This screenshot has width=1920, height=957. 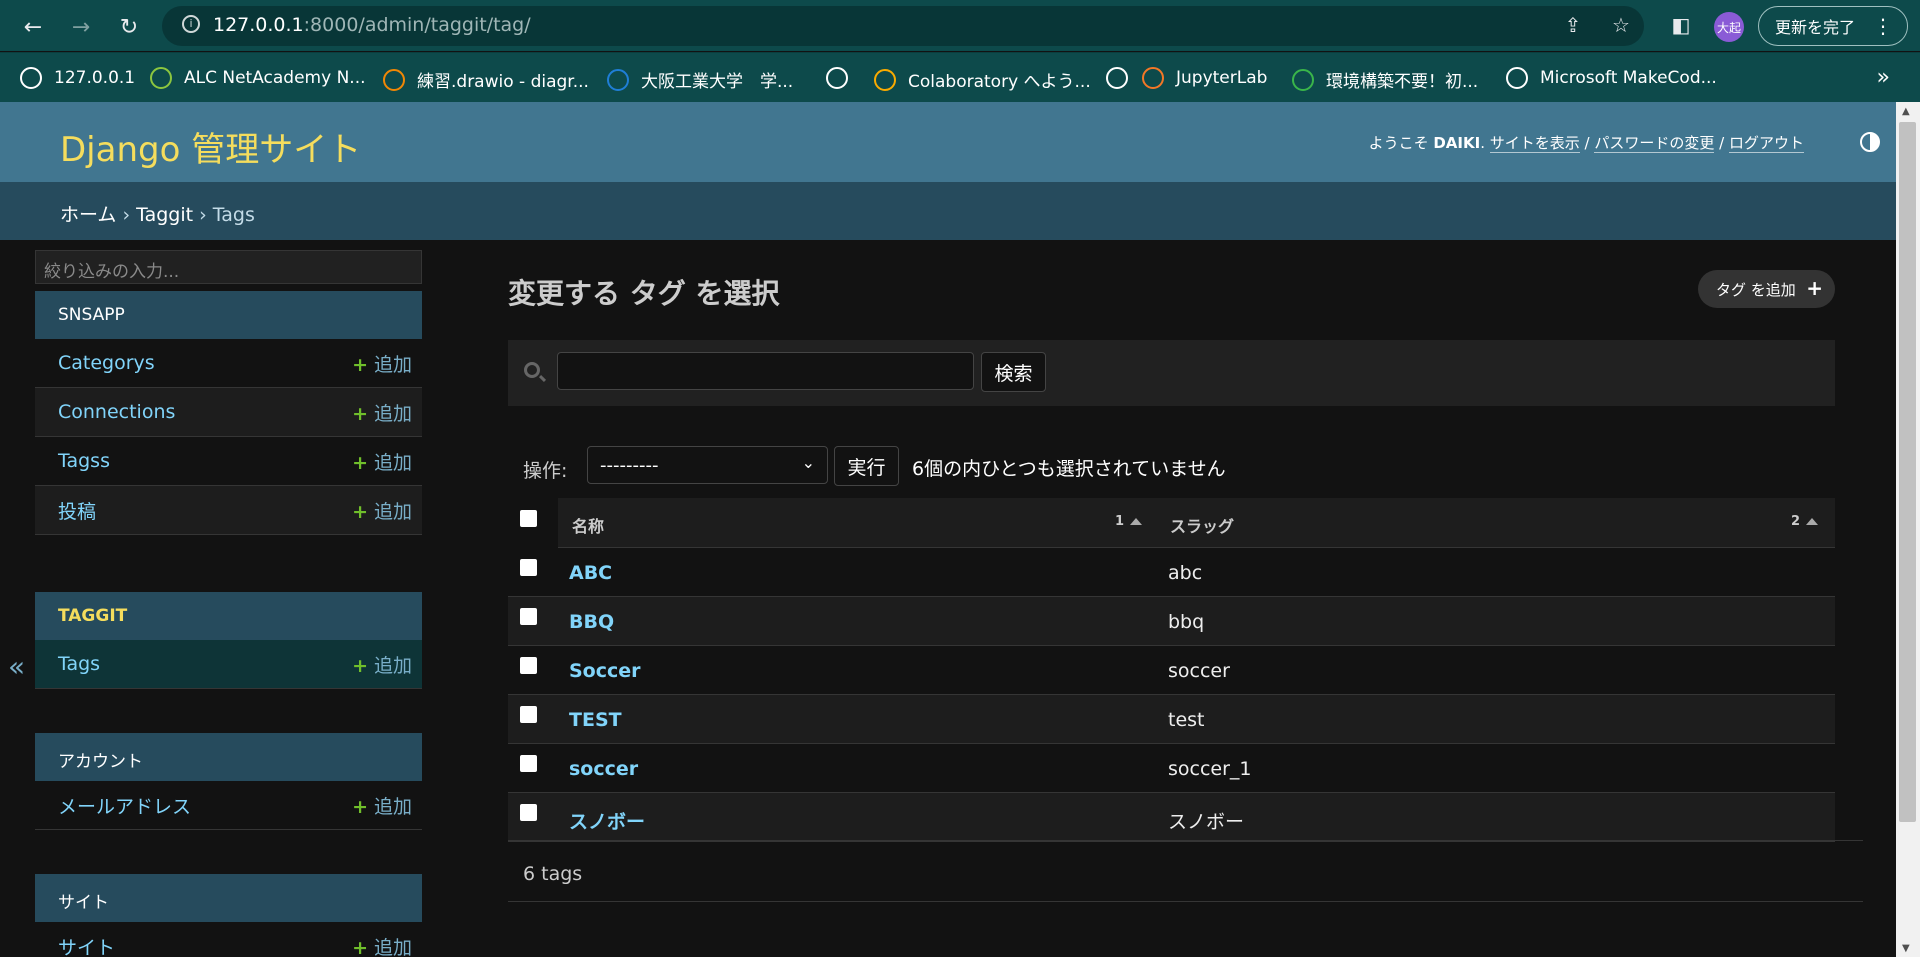 What do you see at coordinates (106, 363) in the screenshot?
I see `sidebar-model-link: Categorys` at bounding box center [106, 363].